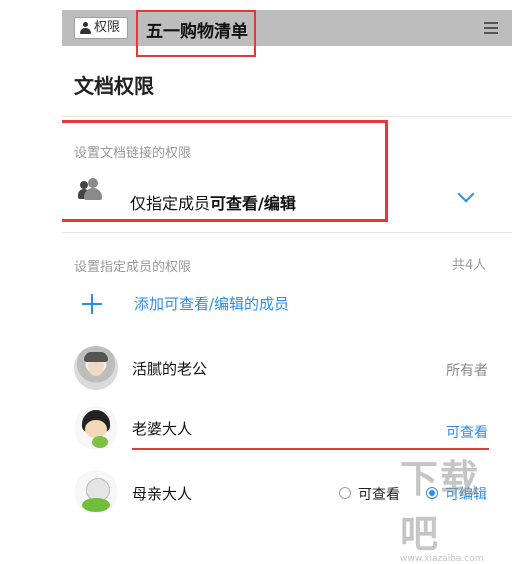 The image size is (532, 564). What do you see at coordinates (287, 28) in the screenshot?
I see `top-bar: 权限 五一购物清单` at bounding box center [287, 28].